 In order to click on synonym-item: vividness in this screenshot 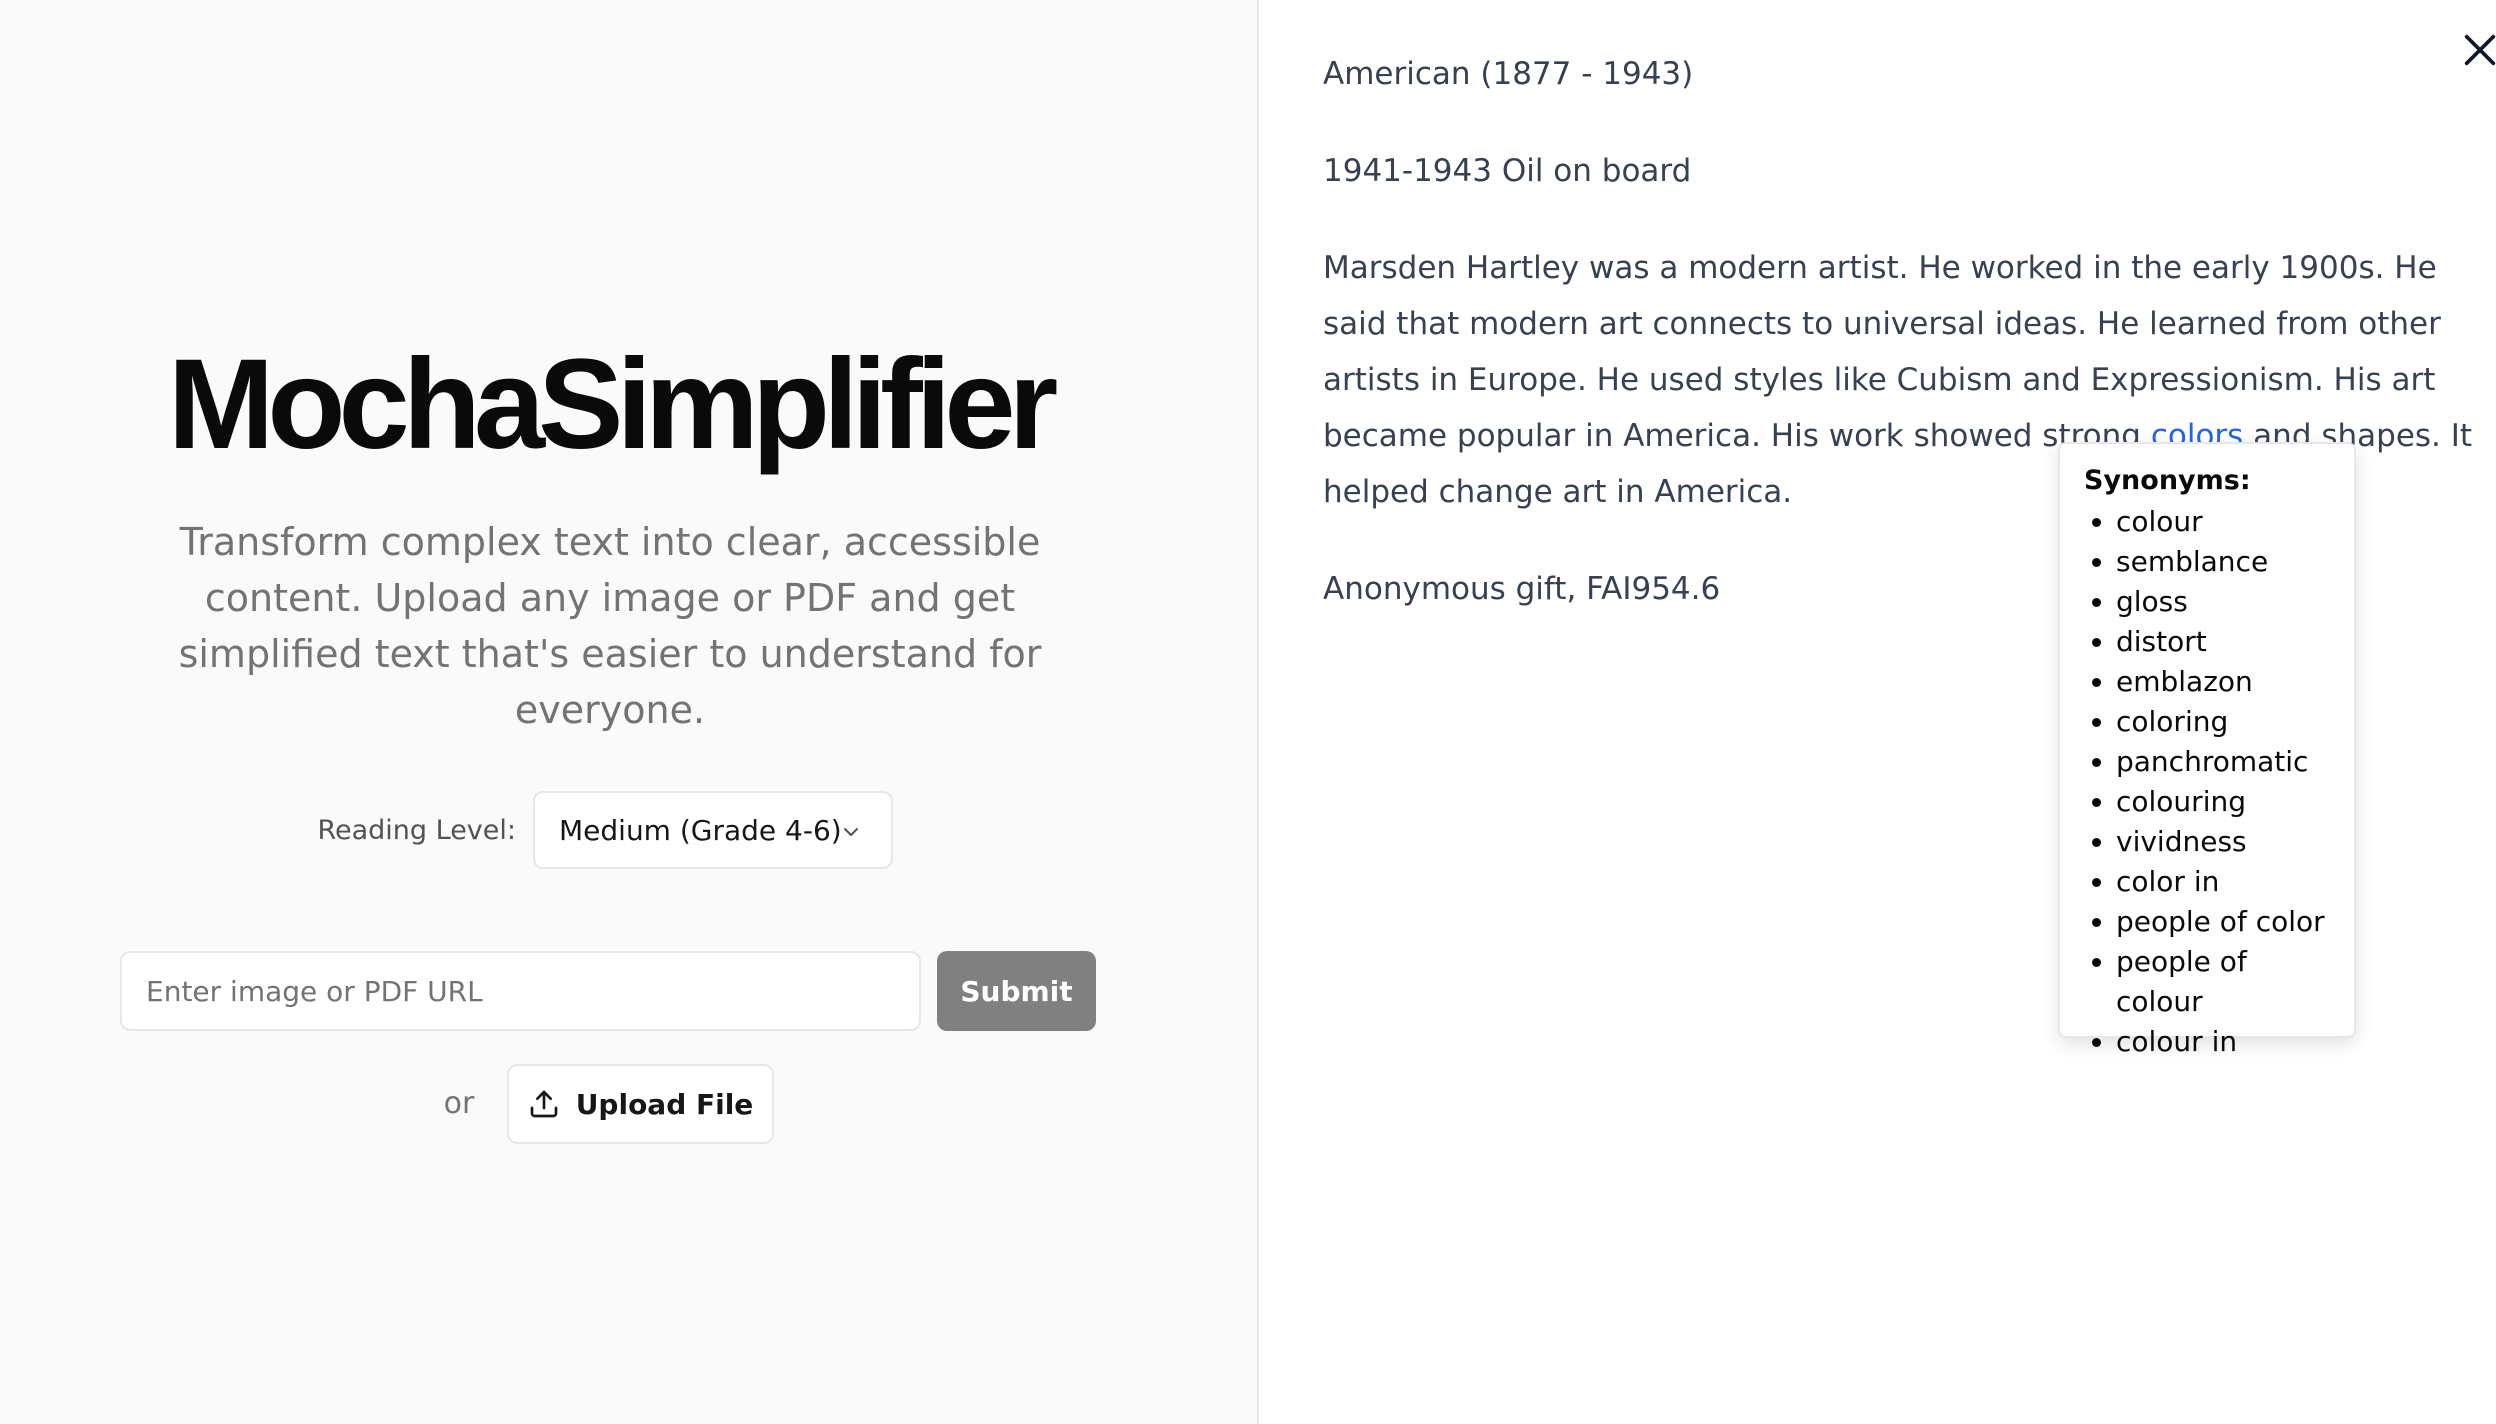, I will do `click(2223, 842)`.